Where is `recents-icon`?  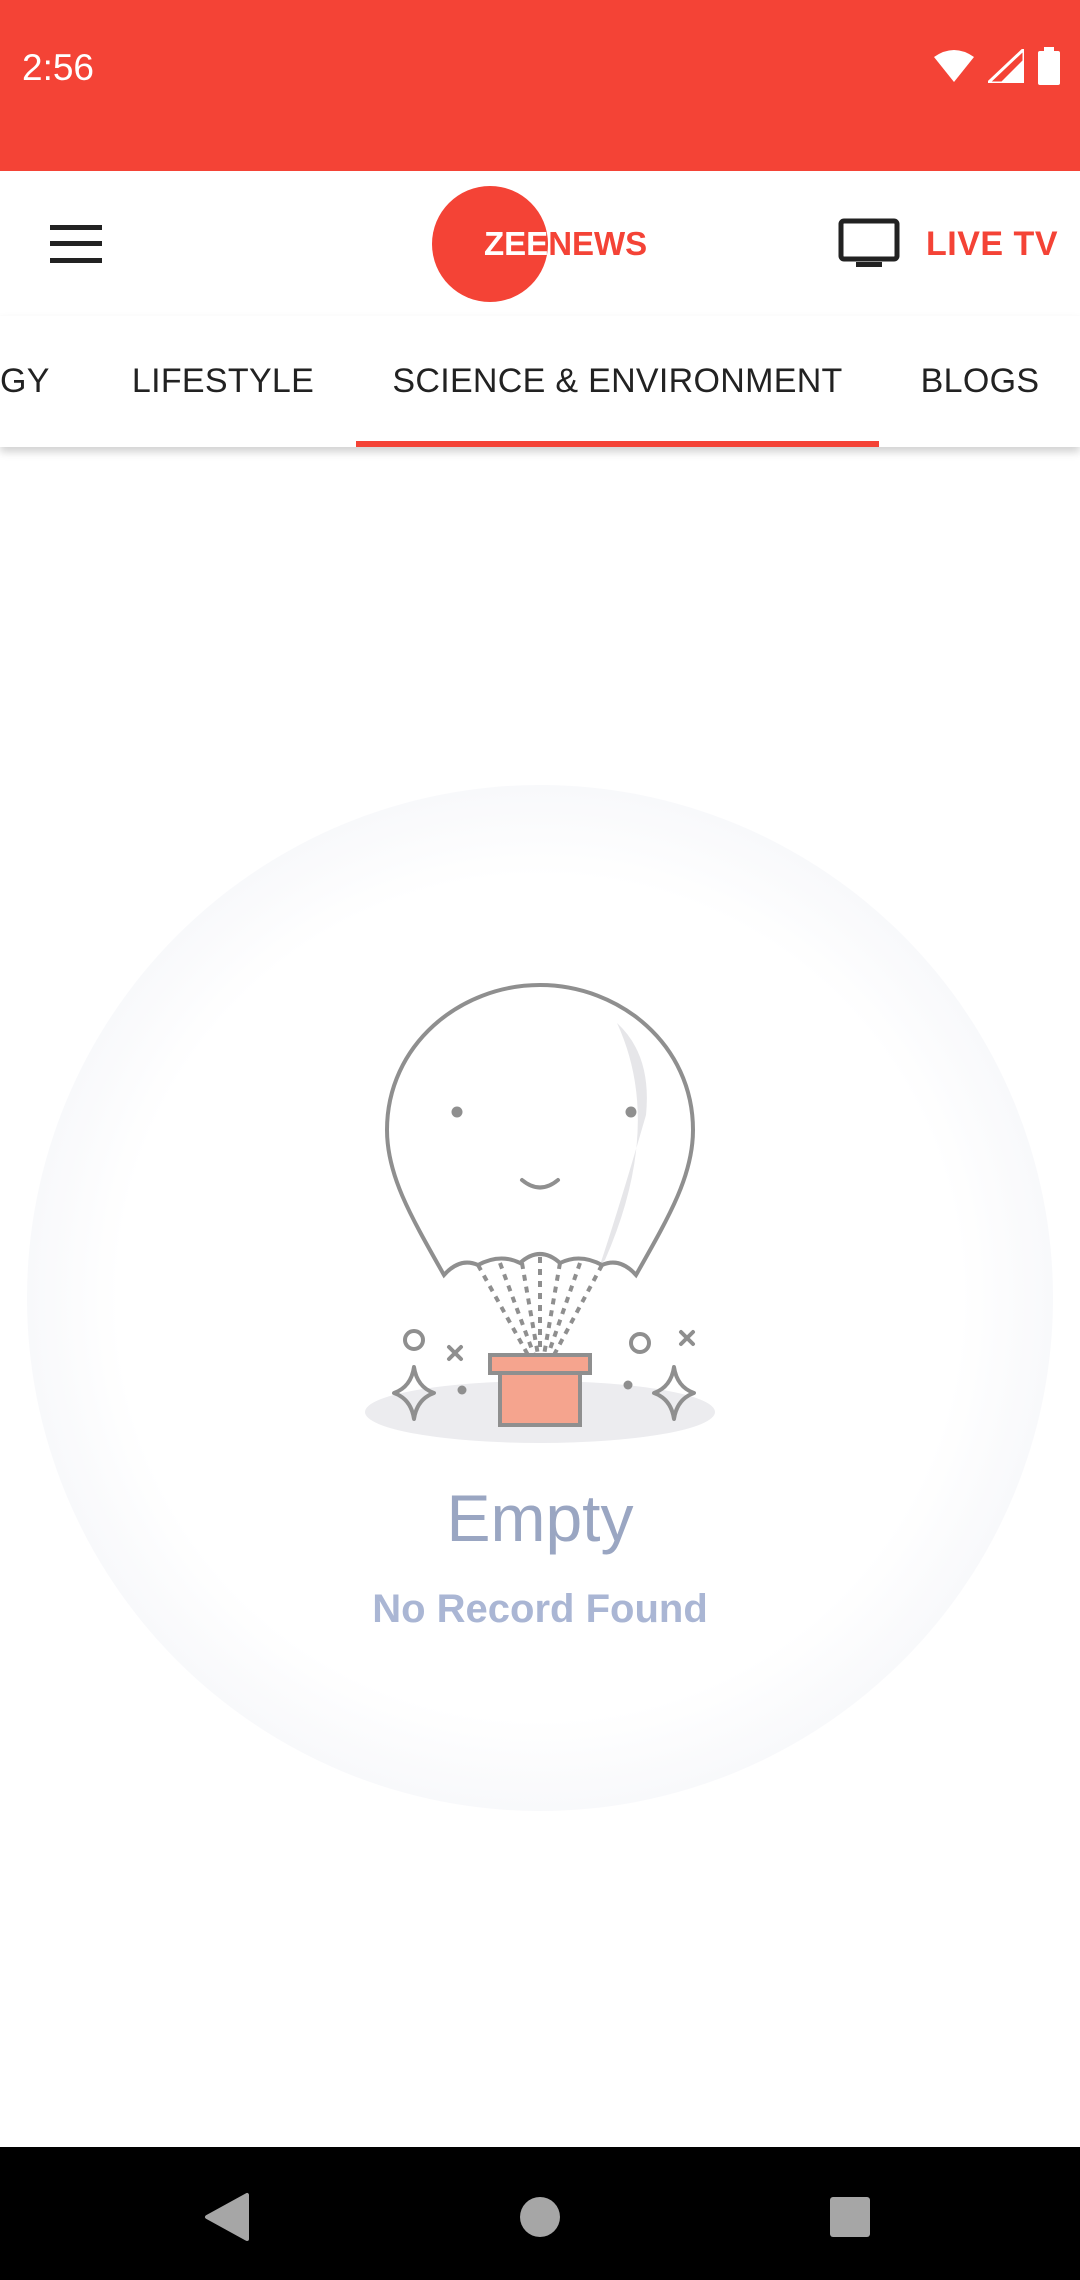 recents-icon is located at coordinates (850, 2217).